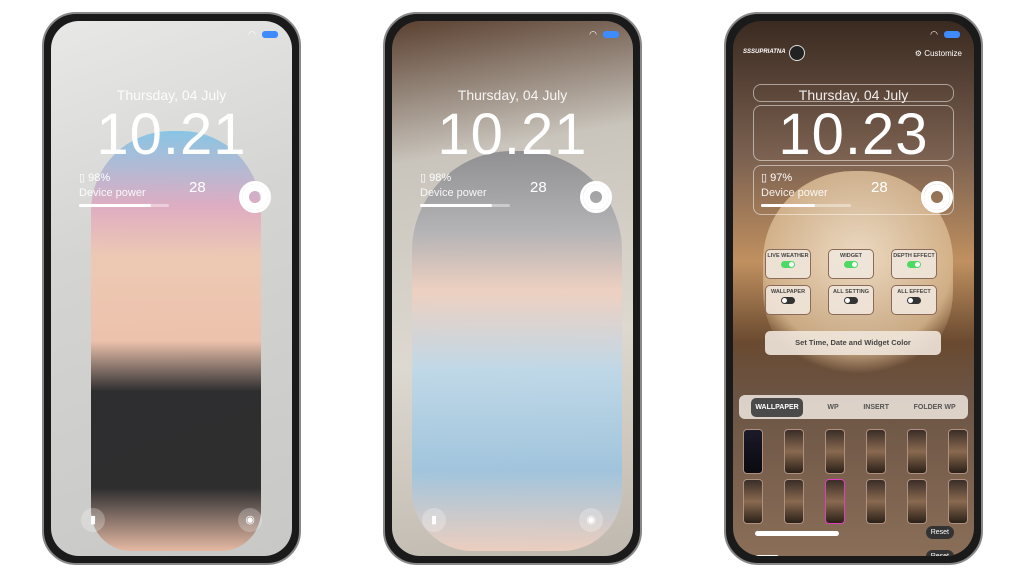 This screenshot has width=1024, height=576. I want to click on toggle-label: ALL SETTING, so click(851, 292).